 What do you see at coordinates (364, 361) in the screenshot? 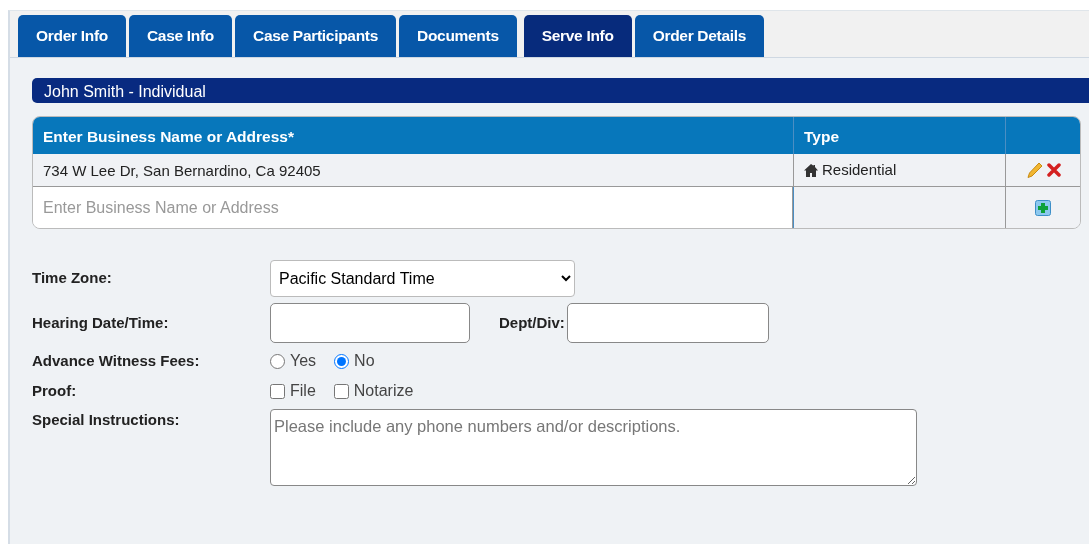
I see `option-label: No` at bounding box center [364, 361].